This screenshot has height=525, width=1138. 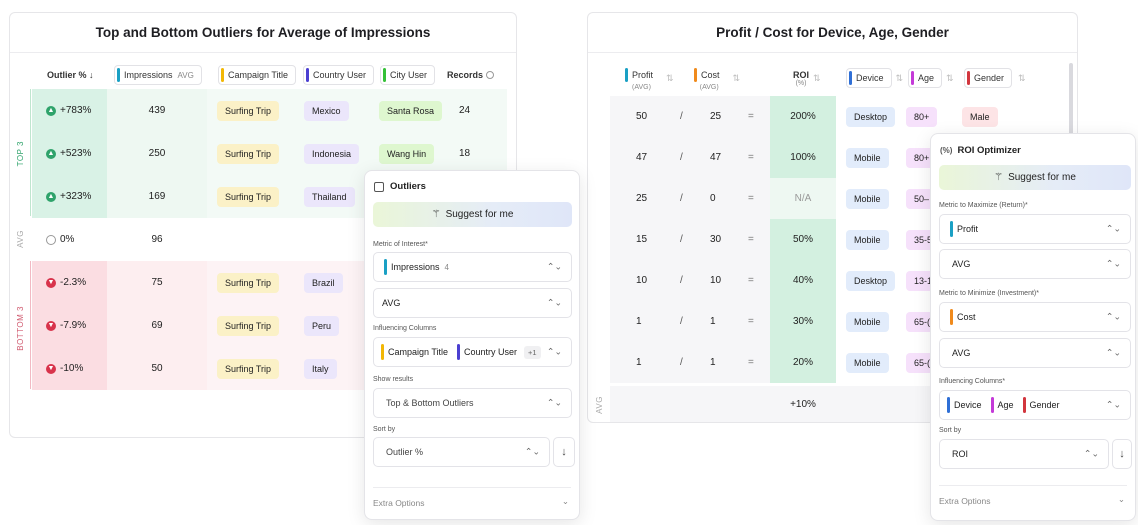 What do you see at coordinates (980, 116) in the screenshot?
I see `gender-tag: Male` at bounding box center [980, 116].